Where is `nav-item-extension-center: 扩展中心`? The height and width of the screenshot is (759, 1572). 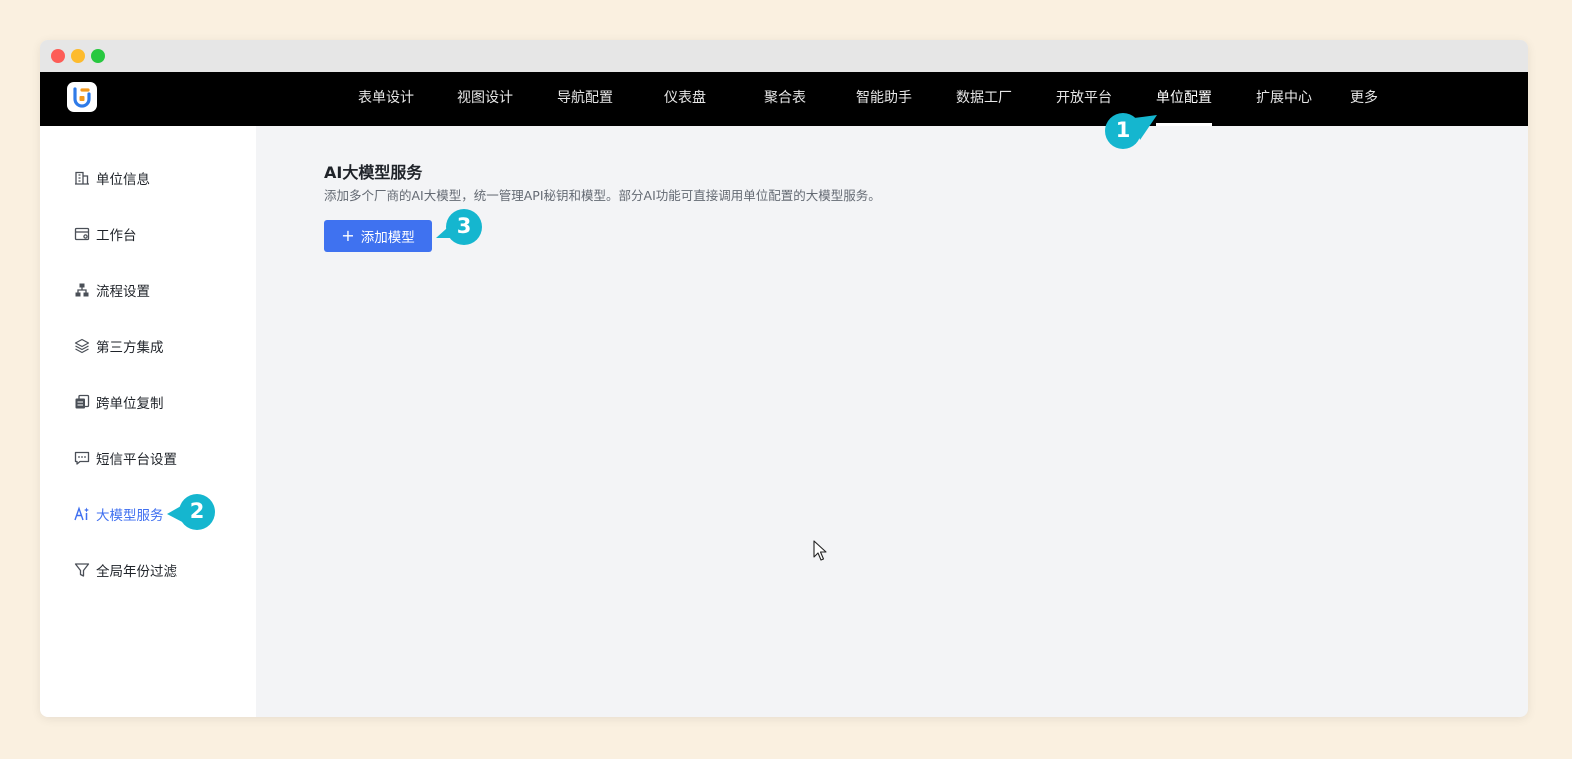
nav-item-extension-center: 扩展中心 is located at coordinates (1284, 99).